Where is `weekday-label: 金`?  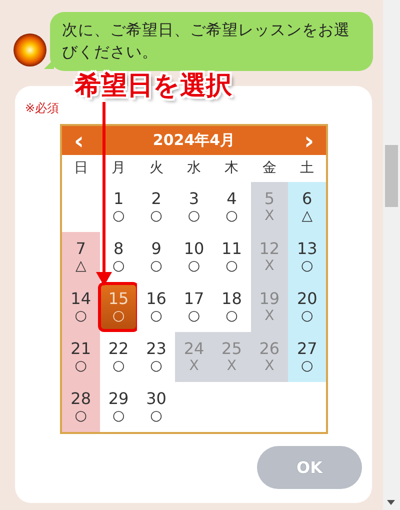 weekday-label: 金 is located at coordinates (269, 168).